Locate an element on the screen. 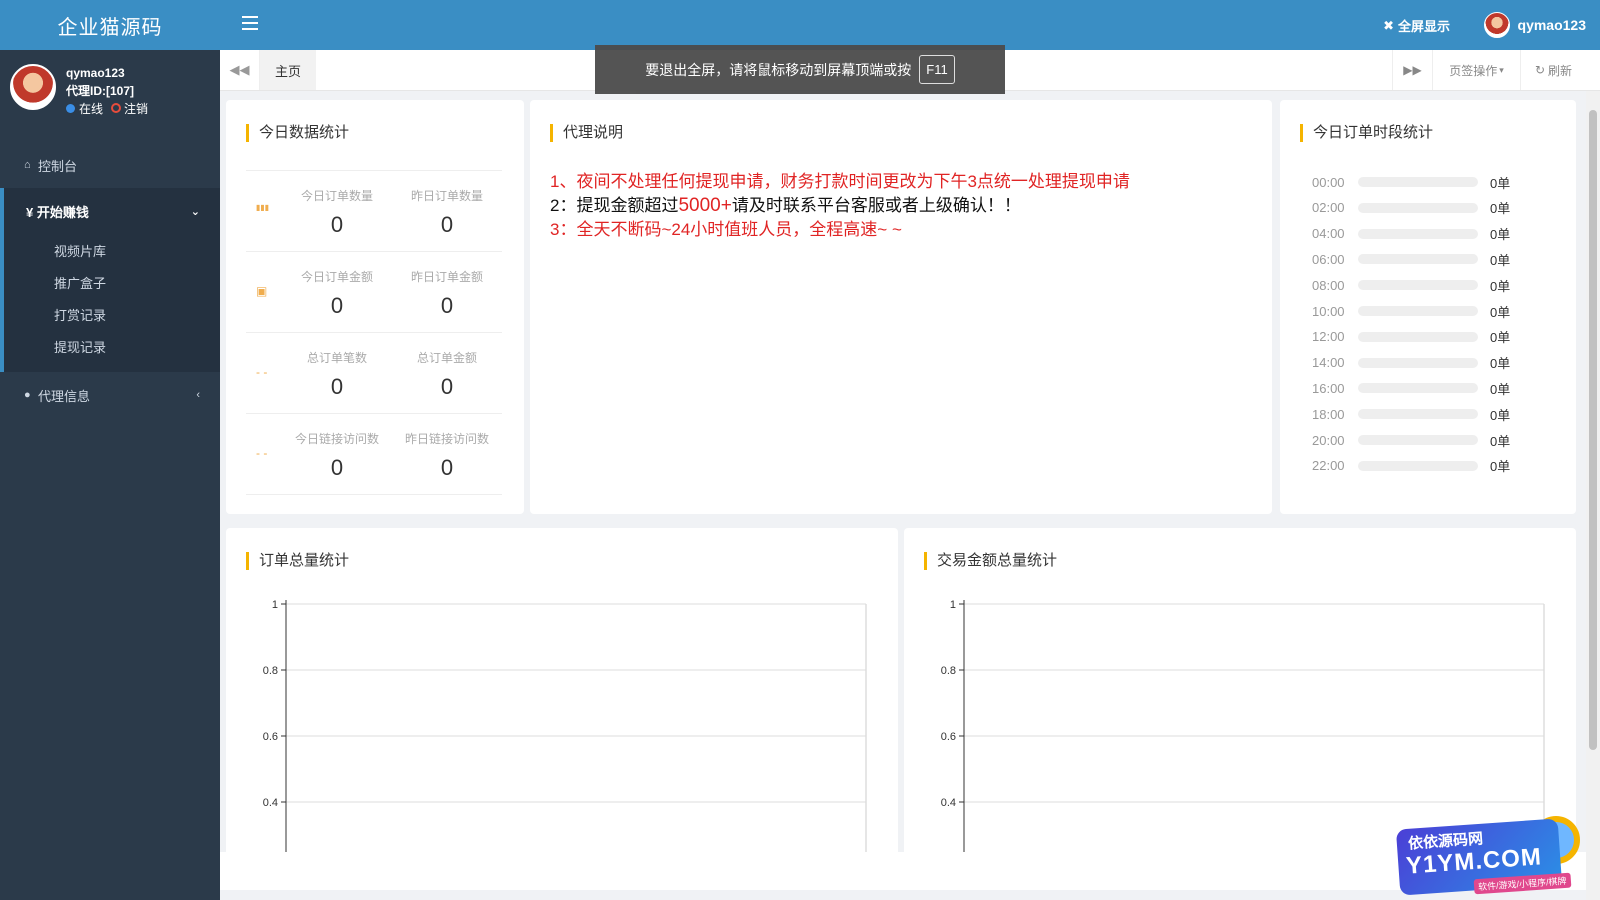 The width and height of the screenshot is (1600, 900). notice-line-2-amount: 5000+ is located at coordinates (705, 205).